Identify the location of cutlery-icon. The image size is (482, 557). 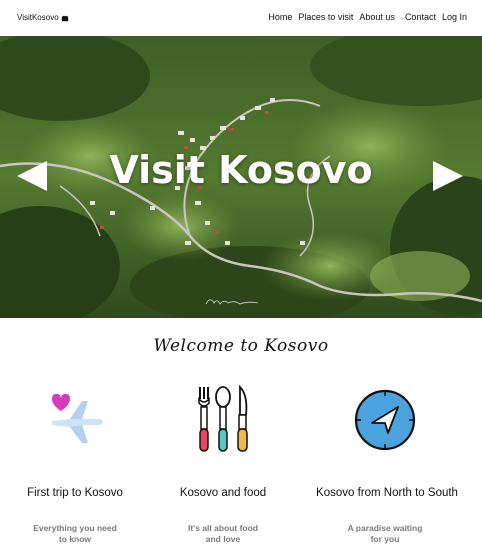
(223, 418).